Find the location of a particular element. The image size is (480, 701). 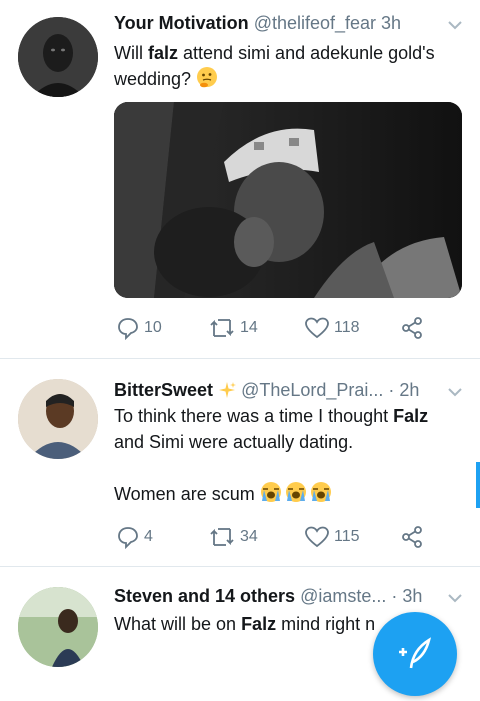

tweet-header: Your Motivation @thelifeof_fear 3h is located at coordinates (277, 23).